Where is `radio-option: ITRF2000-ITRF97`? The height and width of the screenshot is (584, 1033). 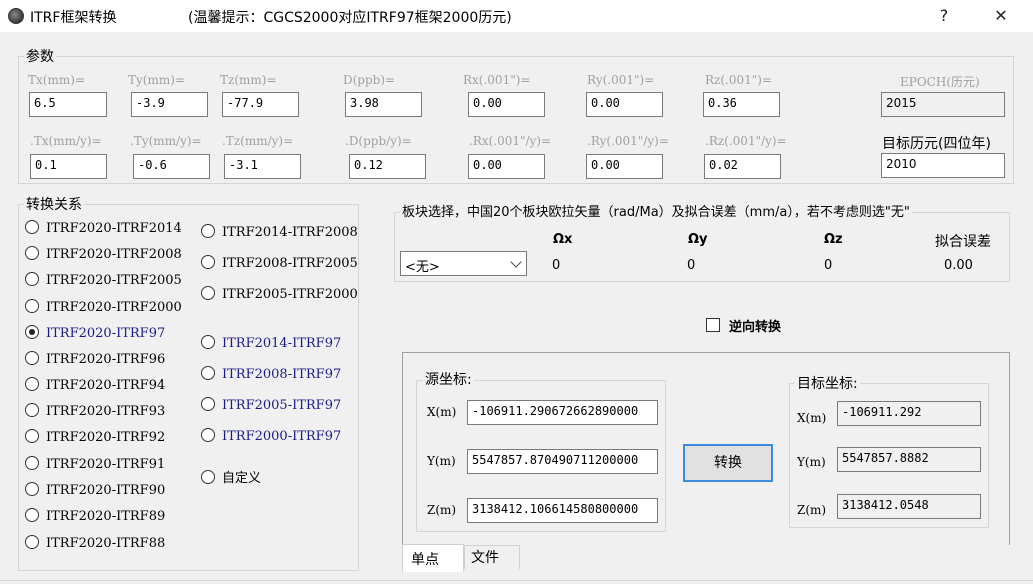
radio-option: ITRF2000-ITRF97 is located at coordinates (271, 437).